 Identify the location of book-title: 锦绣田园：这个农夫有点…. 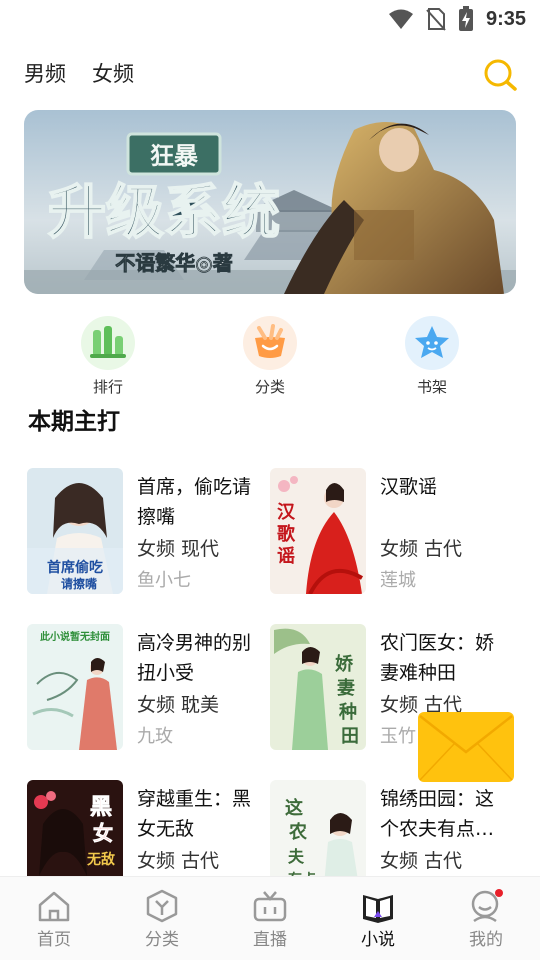
(437, 814).